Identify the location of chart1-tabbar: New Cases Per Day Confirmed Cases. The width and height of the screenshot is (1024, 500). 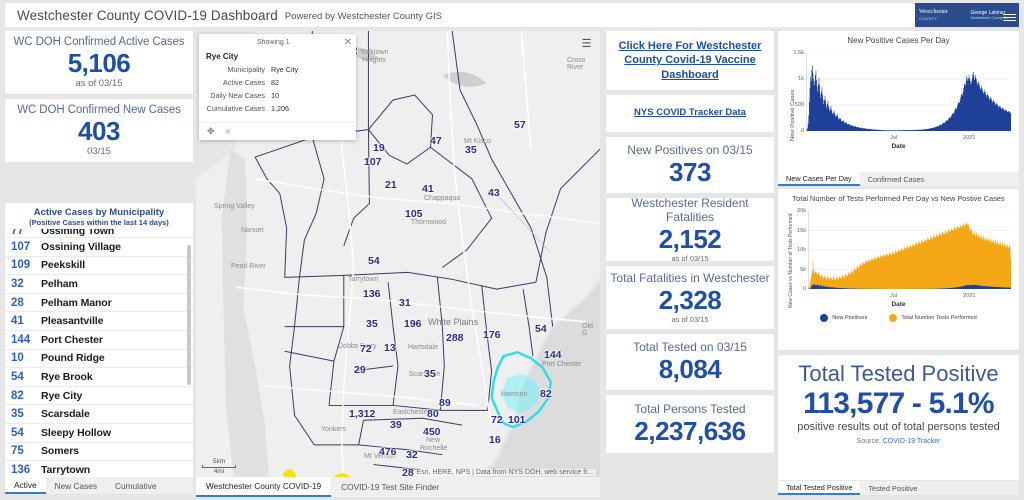
(898, 179).